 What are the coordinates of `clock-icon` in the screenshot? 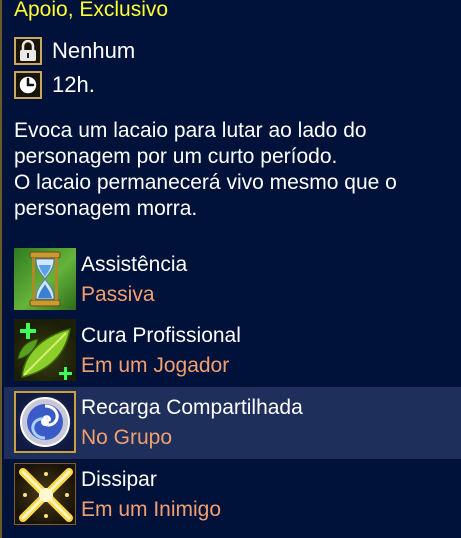 It's located at (28, 85).